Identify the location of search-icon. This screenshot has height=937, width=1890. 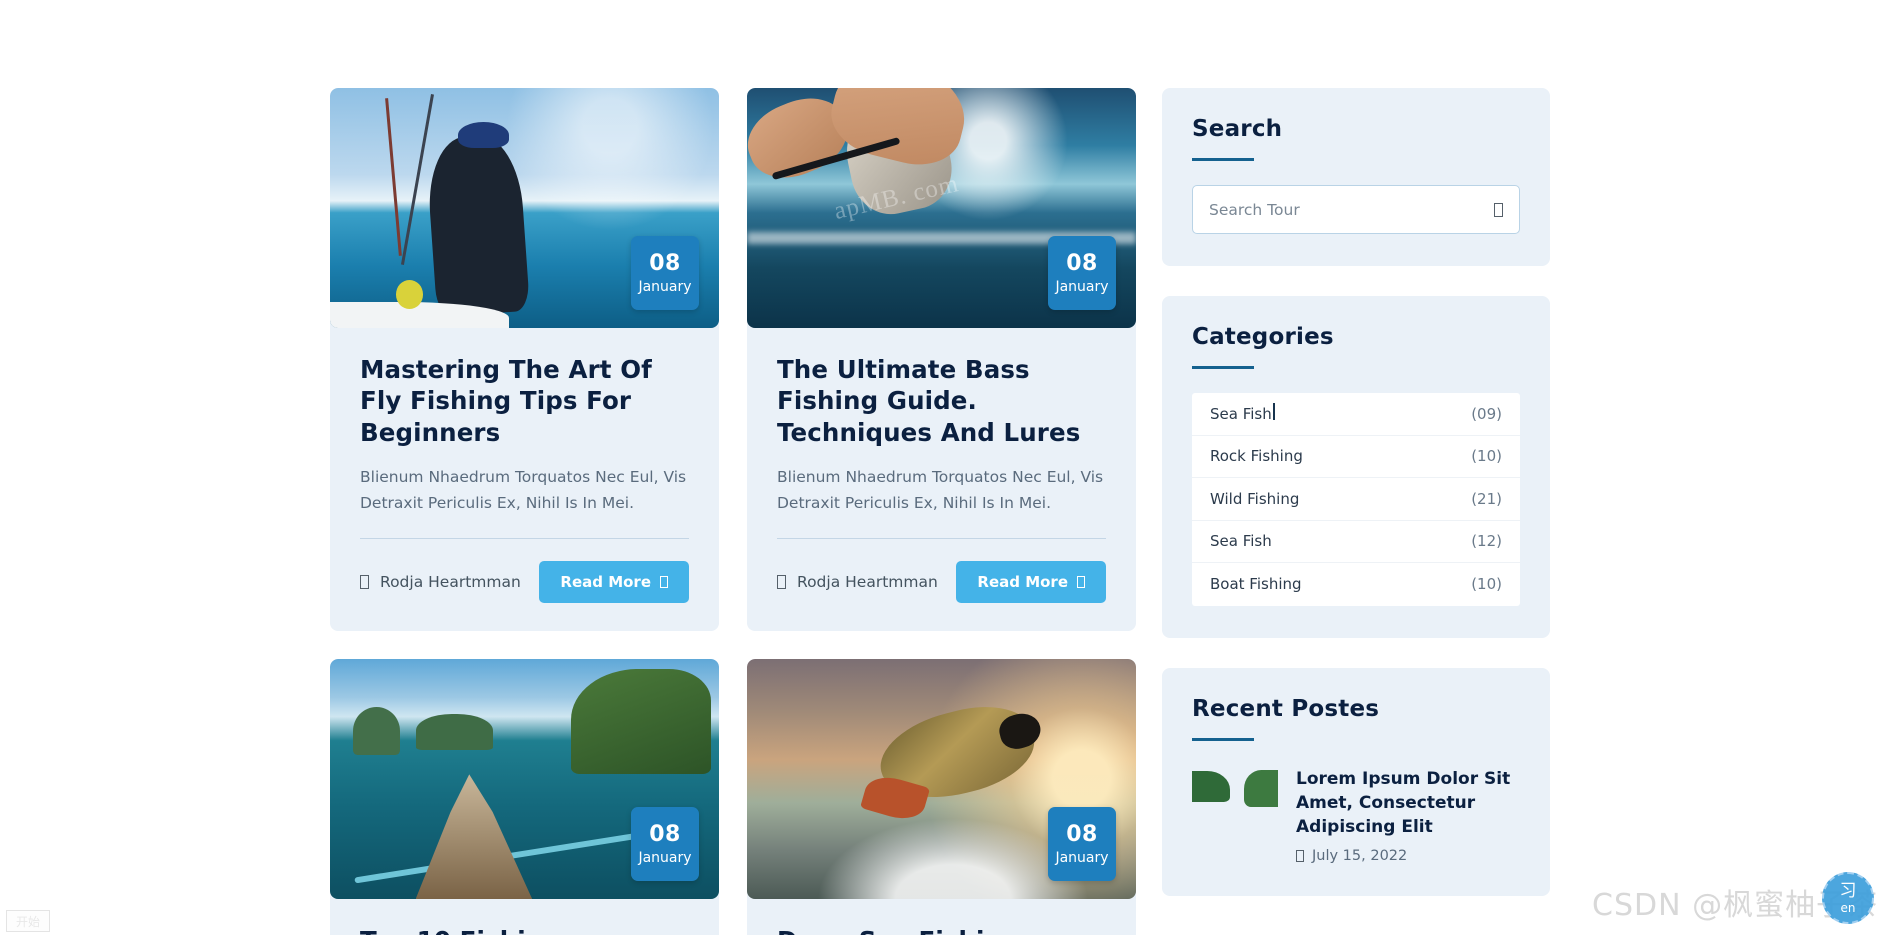
(1498, 209).